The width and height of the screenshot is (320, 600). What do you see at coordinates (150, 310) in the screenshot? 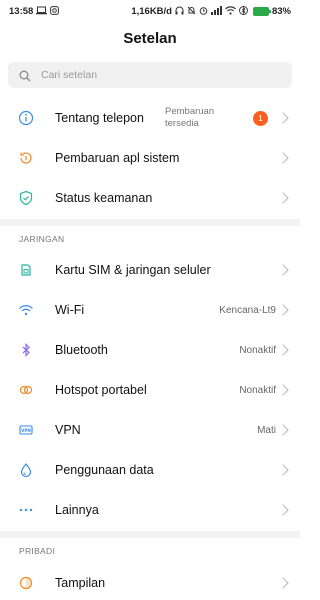
I see `settings-item-wifi: Wi-Fi Kencana-Lt9` at bounding box center [150, 310].